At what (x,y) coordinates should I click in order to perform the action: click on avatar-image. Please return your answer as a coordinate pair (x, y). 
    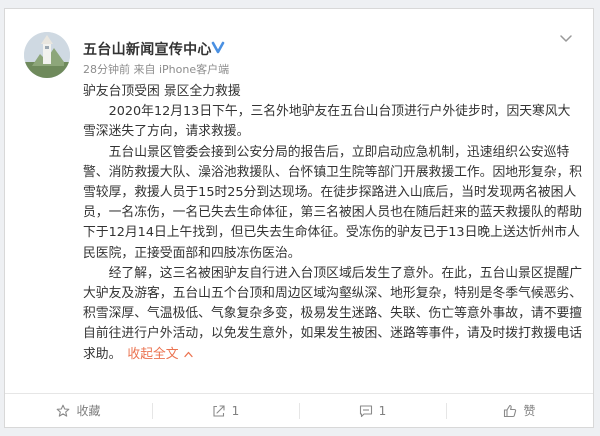
    Looking at the image, I should click on (47, 55).